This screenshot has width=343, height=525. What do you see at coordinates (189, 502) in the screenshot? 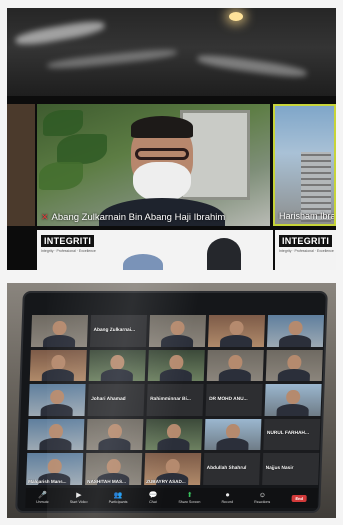
I see `toolbar-label: Share Screen` at bounding box center [189, 502].